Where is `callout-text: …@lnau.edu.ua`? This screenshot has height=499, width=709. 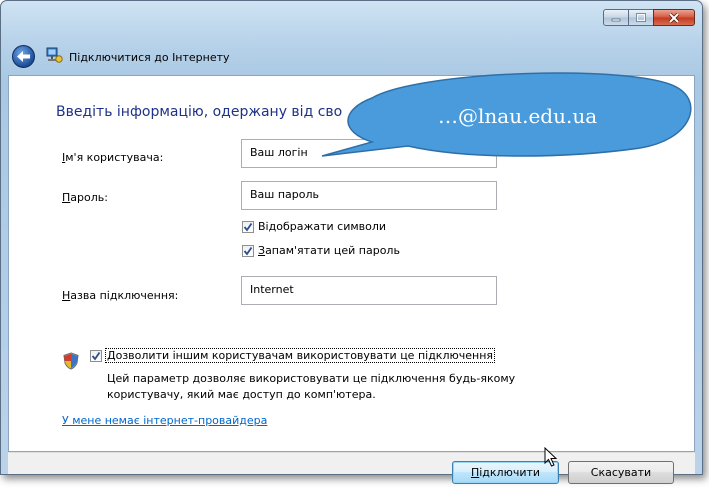 callout-text: …@lnau.edu.ua is located at coordinates (518, 116).